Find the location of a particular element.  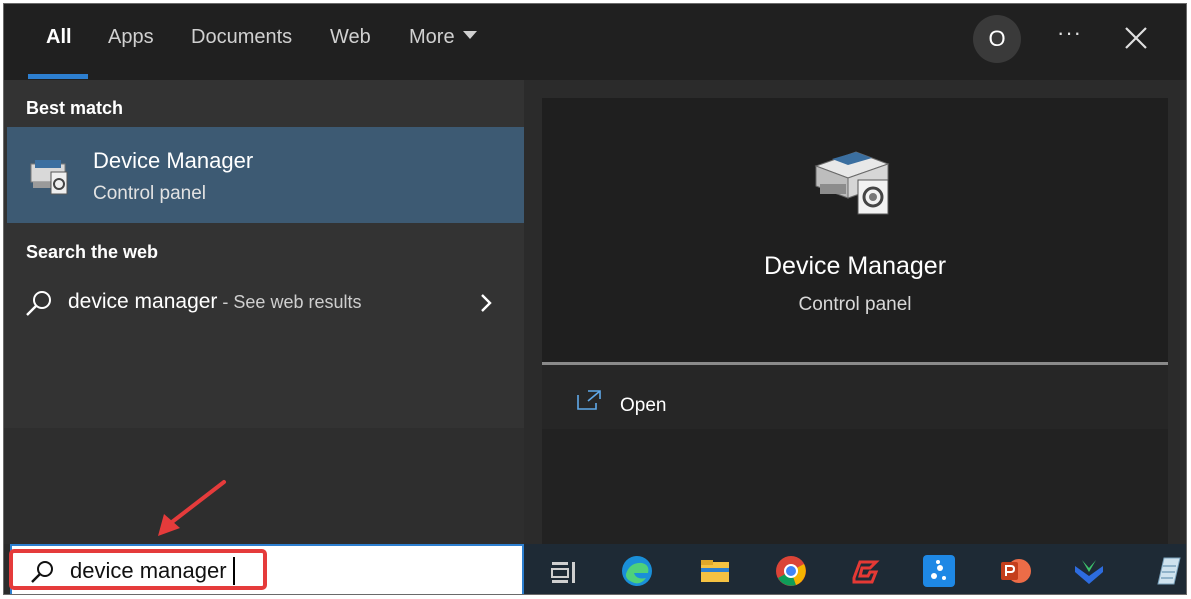

preview-empty-area is located at coordinates (855, 486).